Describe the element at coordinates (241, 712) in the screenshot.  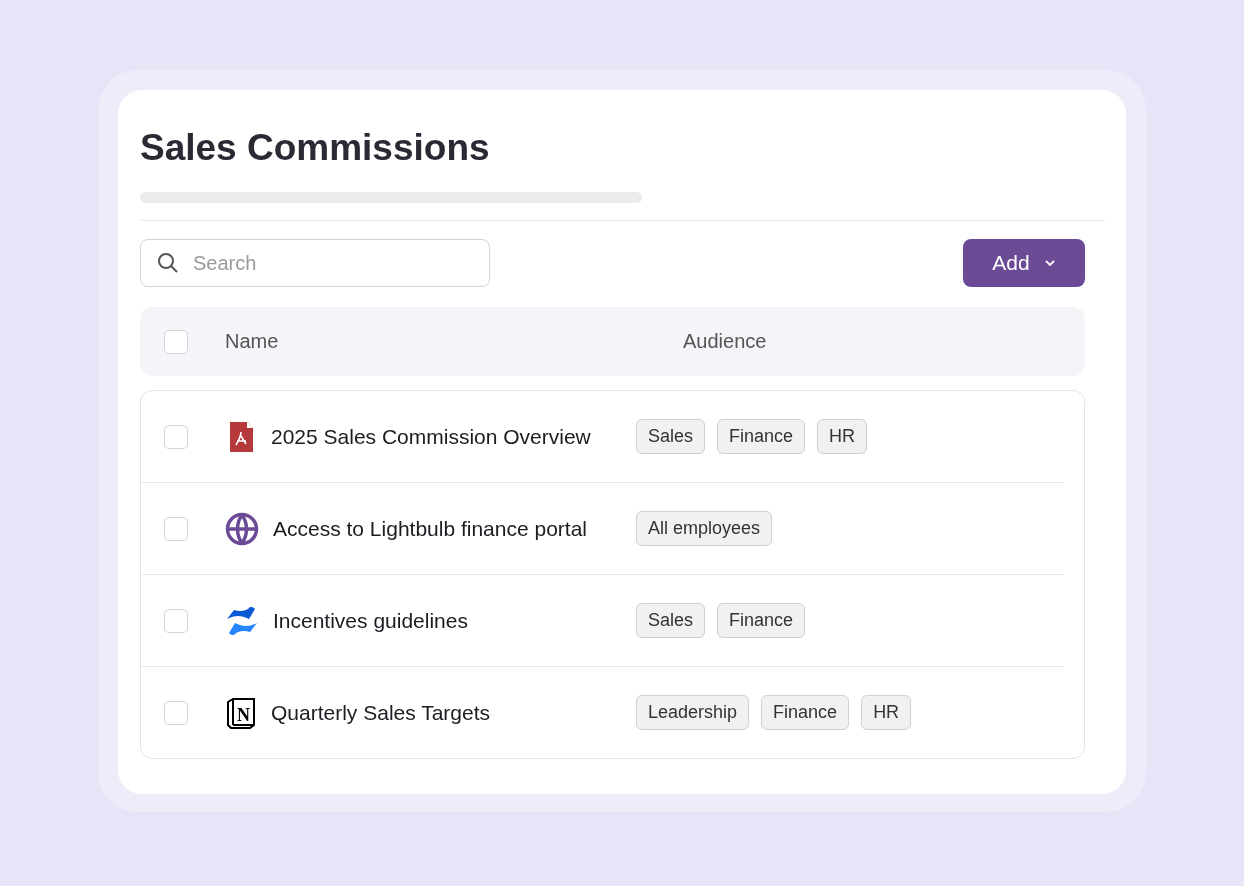
I see `notion-logo-icon: N` at that location.